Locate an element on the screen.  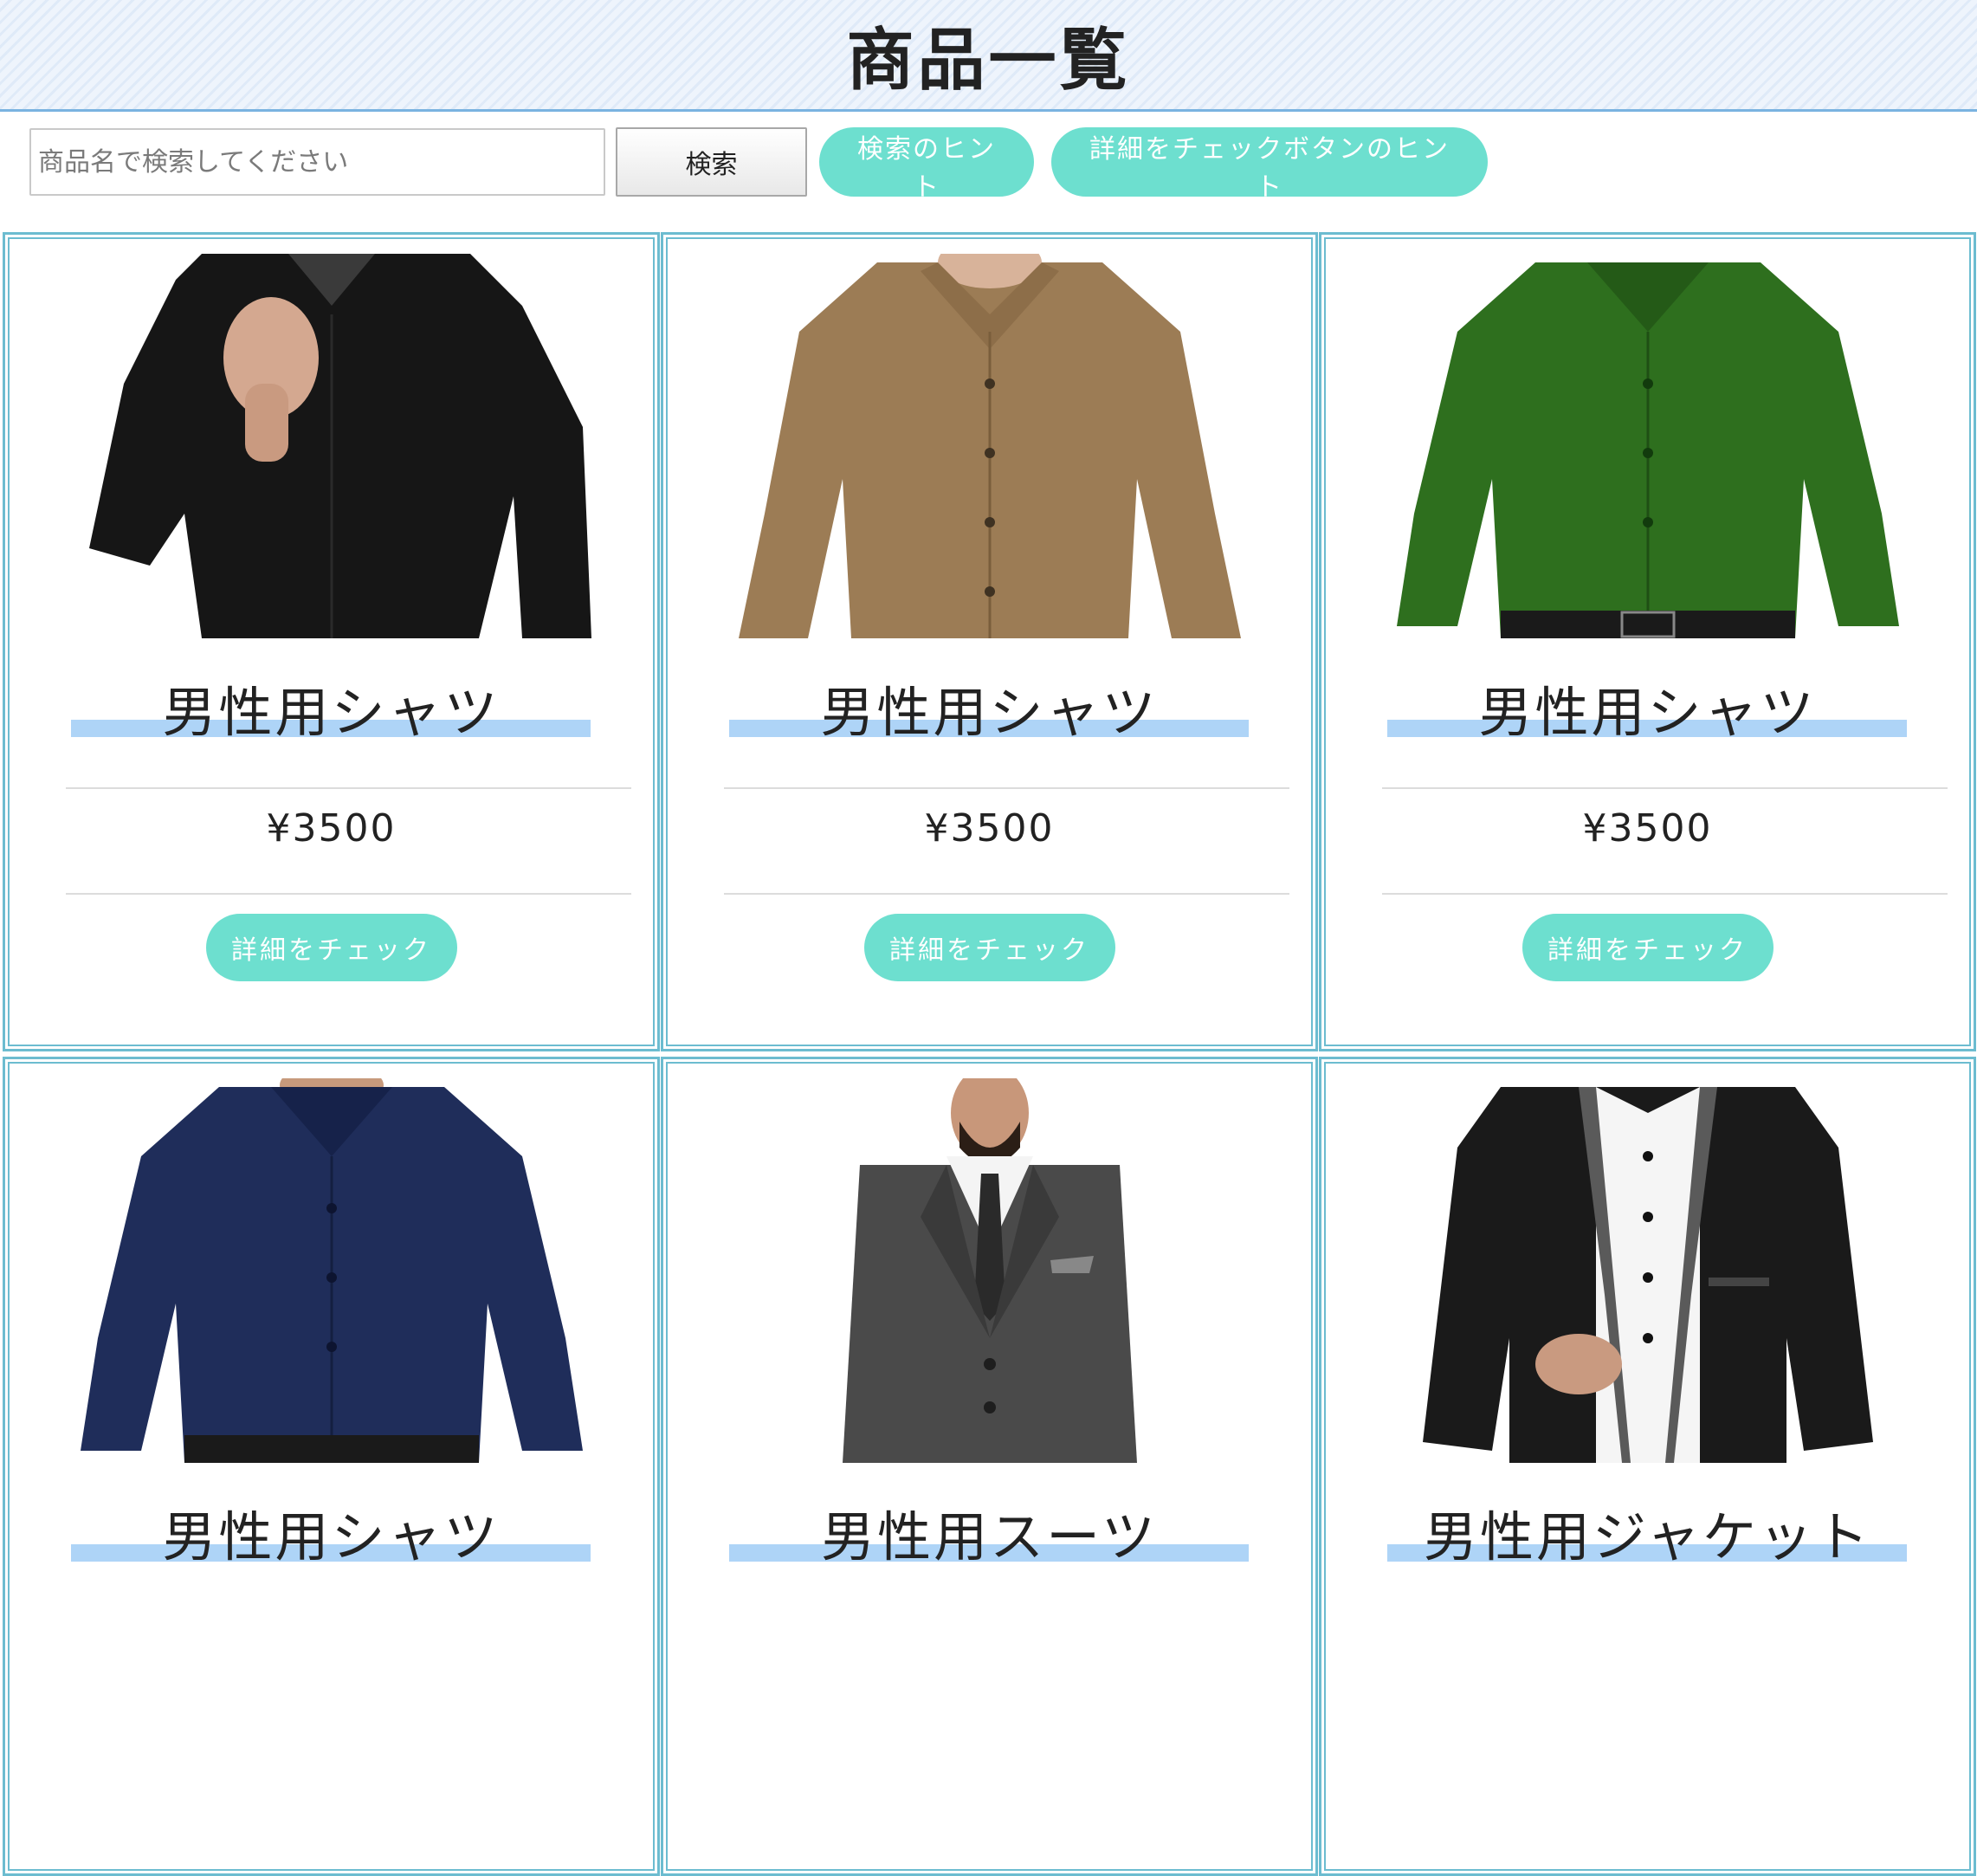
search-button: 検索 is located at coordinates (711, 162).